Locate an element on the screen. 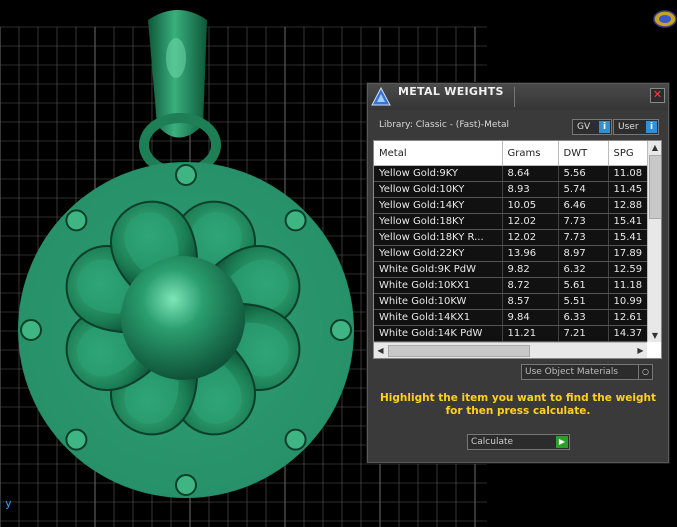  table-horizontal-scrollbar: ◀ ▶ is located at coordinates (510, 350).